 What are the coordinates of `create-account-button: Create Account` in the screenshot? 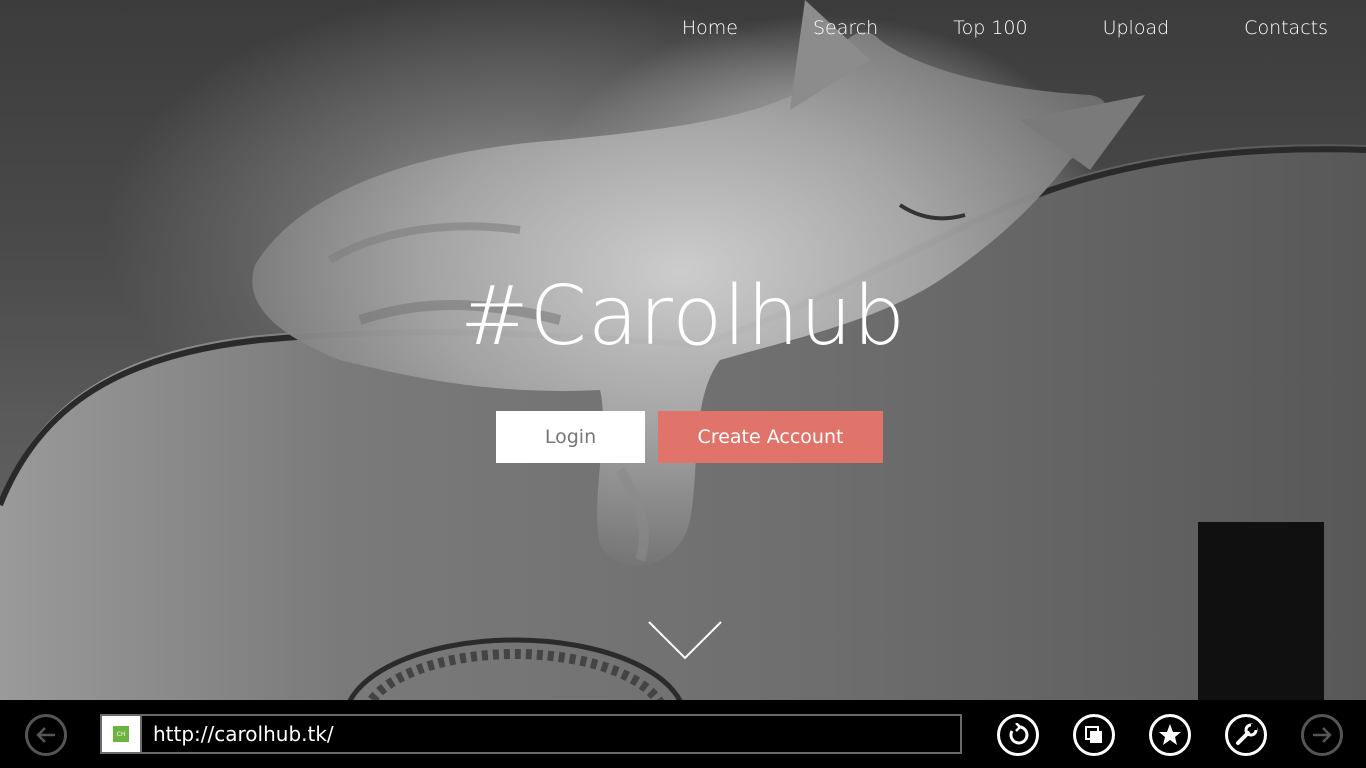 It's located at (770, 437).